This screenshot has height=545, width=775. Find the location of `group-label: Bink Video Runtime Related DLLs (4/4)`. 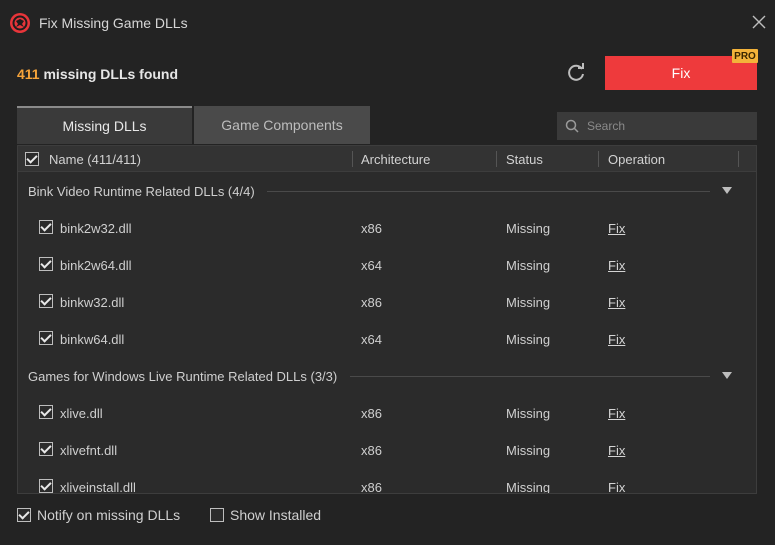

group-label: Bink Video Runtime Related DLLs (4/4) is located at coordinates (141, 191).